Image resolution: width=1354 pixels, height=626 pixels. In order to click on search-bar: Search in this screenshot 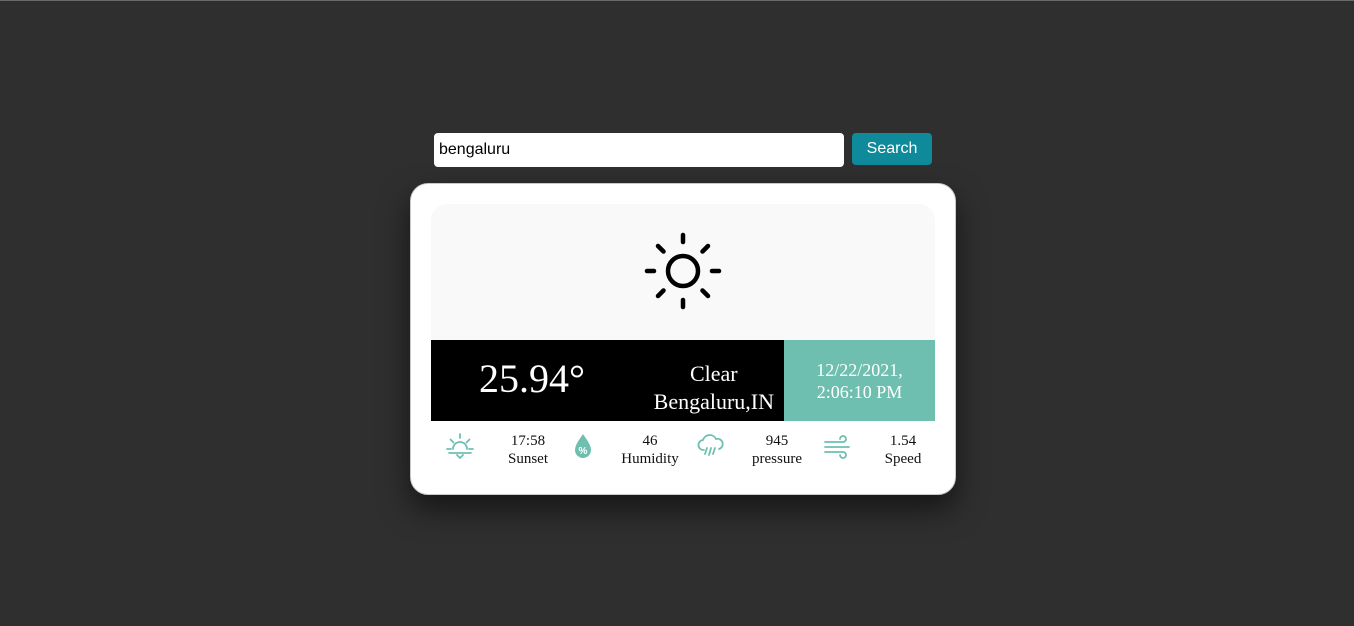, I will do `click(683, 150)`.